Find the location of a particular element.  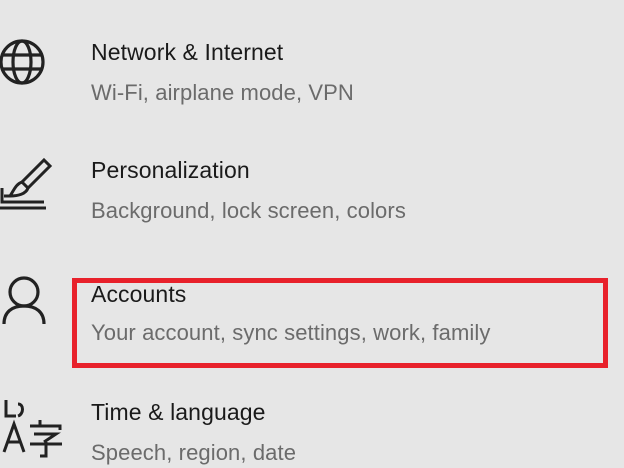

paintbrush-display-icon is located at coordinates (35, 186).